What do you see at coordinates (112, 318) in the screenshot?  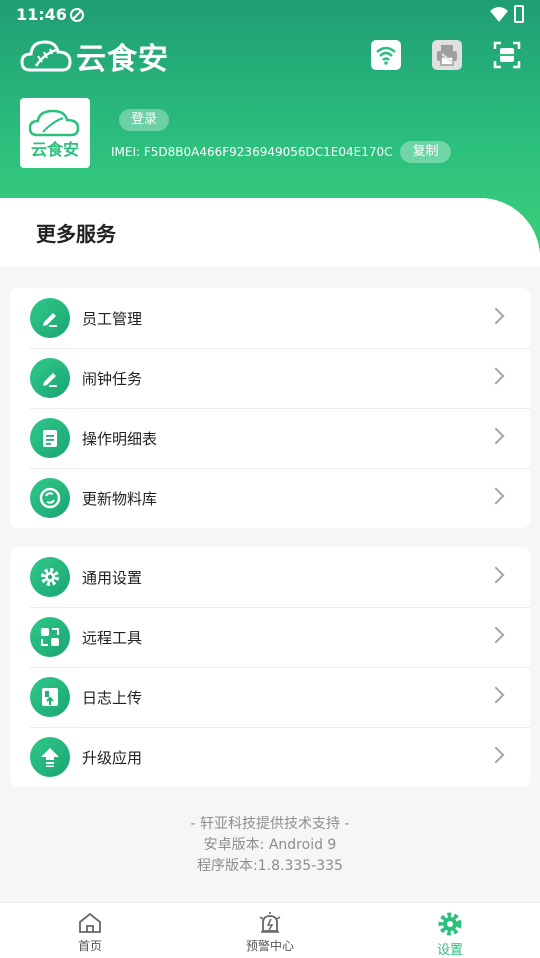 I see `menu-item-label: 员工管理` at bounding box center [112, 318].